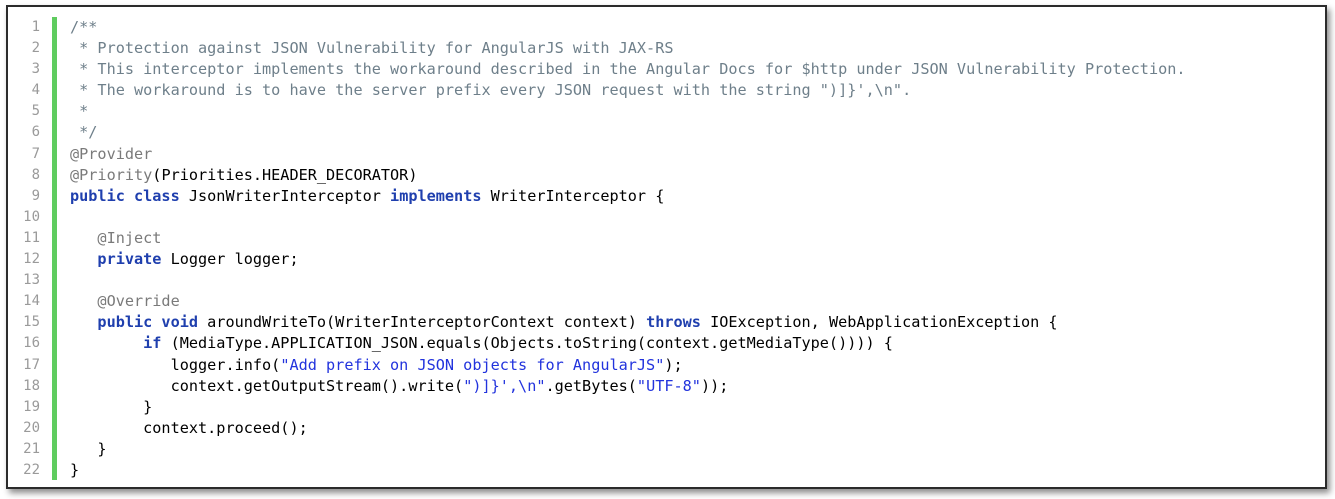 This screenshot has height=499, width=1335. I want to click on code-token: @Provider, so click(111, 153).